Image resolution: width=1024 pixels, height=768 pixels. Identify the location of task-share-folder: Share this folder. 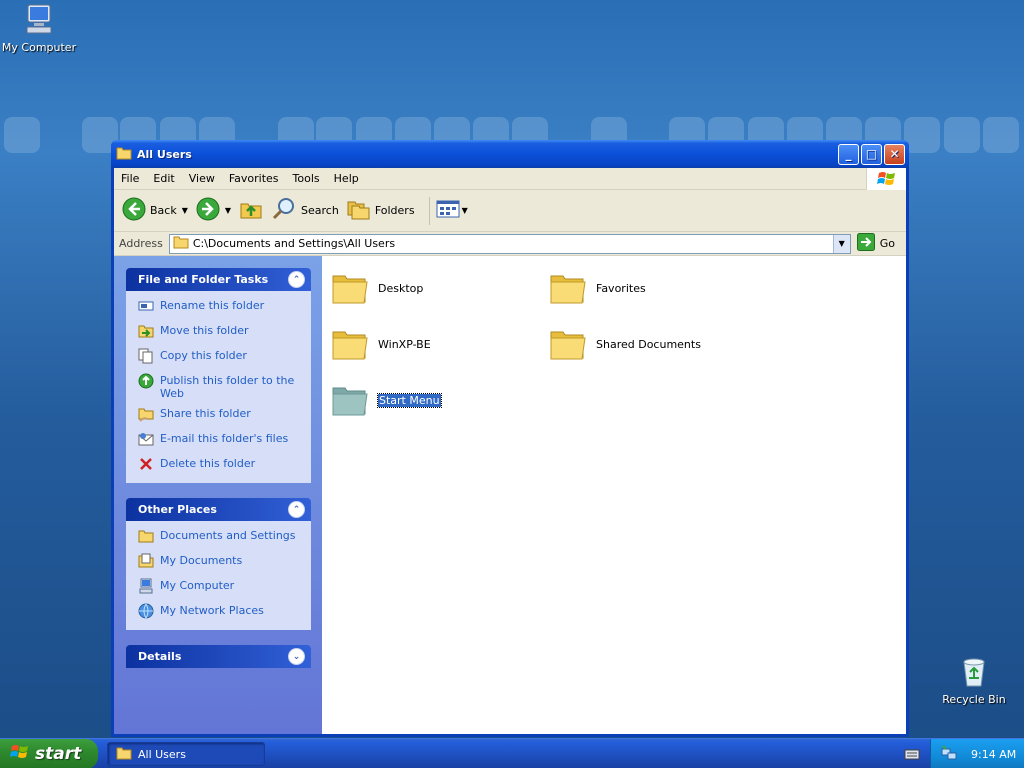
(220, 416).